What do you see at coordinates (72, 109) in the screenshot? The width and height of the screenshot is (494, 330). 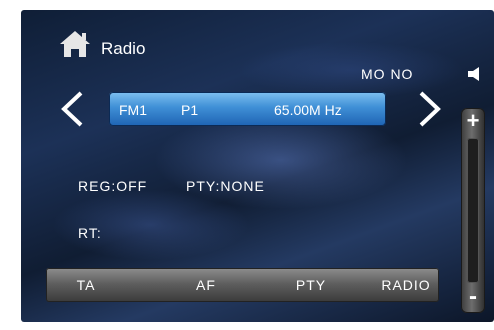 I see `chevron-left-icon` at bounding box center [72, 109].